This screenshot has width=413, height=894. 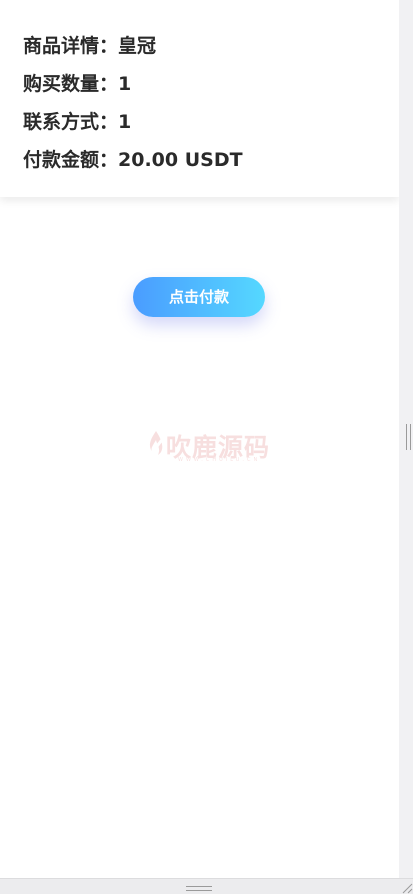 What do you see at coordinates (71, 84) in the screenshot?
I see `quantity-label: 购买数量：` at bounding box center [71, 84].